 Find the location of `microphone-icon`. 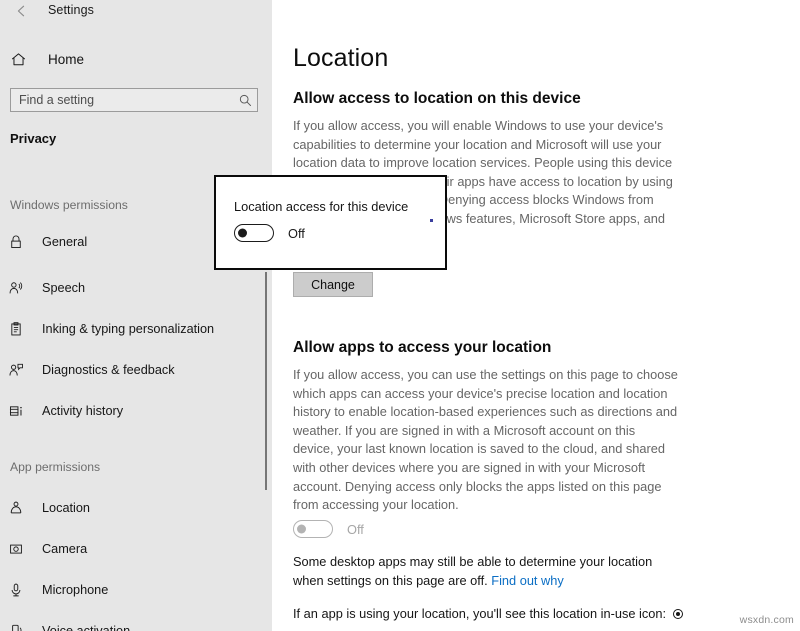

microphone-icon is located at coordinates (25, 590).